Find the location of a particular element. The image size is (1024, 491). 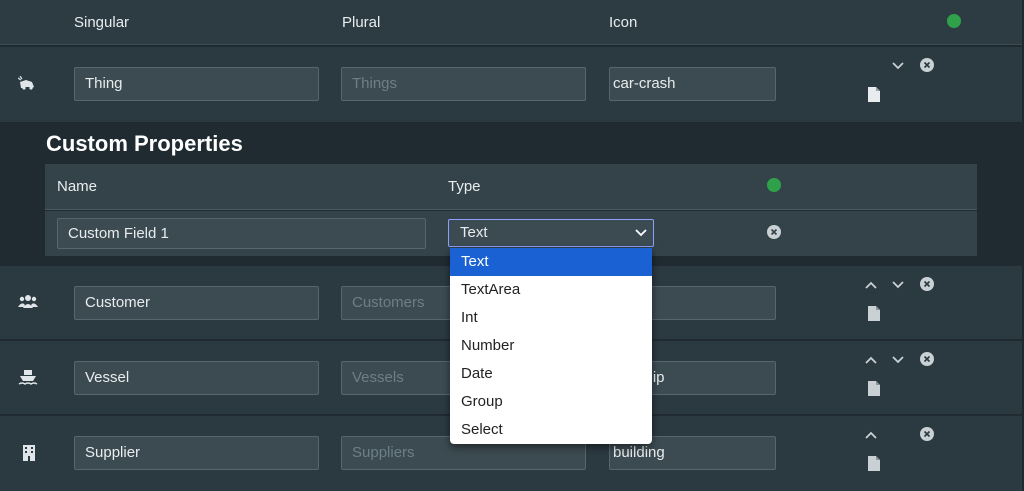

ship-icon is located at coordinates (28, 377).